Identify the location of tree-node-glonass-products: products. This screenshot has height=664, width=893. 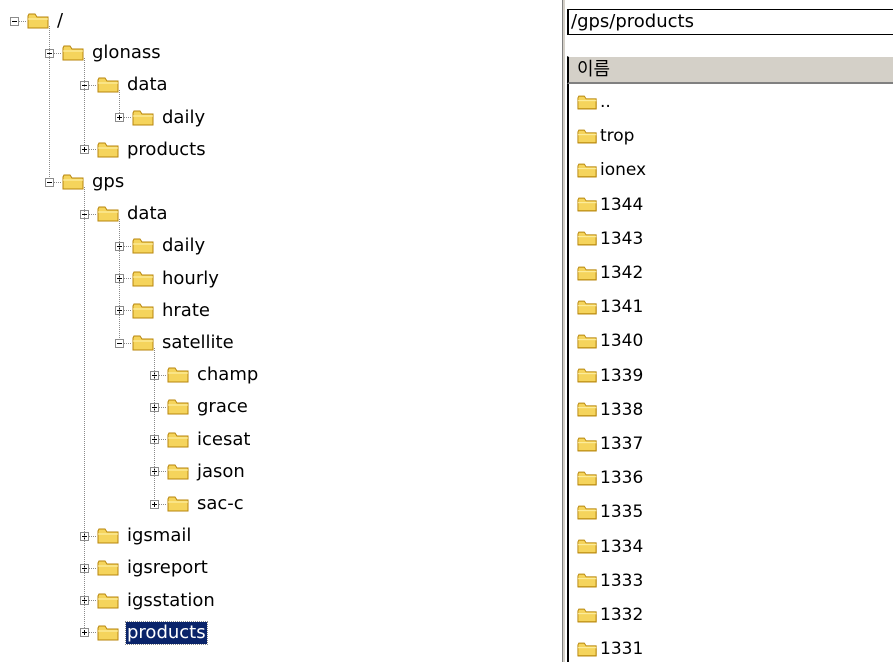
(143, 150).